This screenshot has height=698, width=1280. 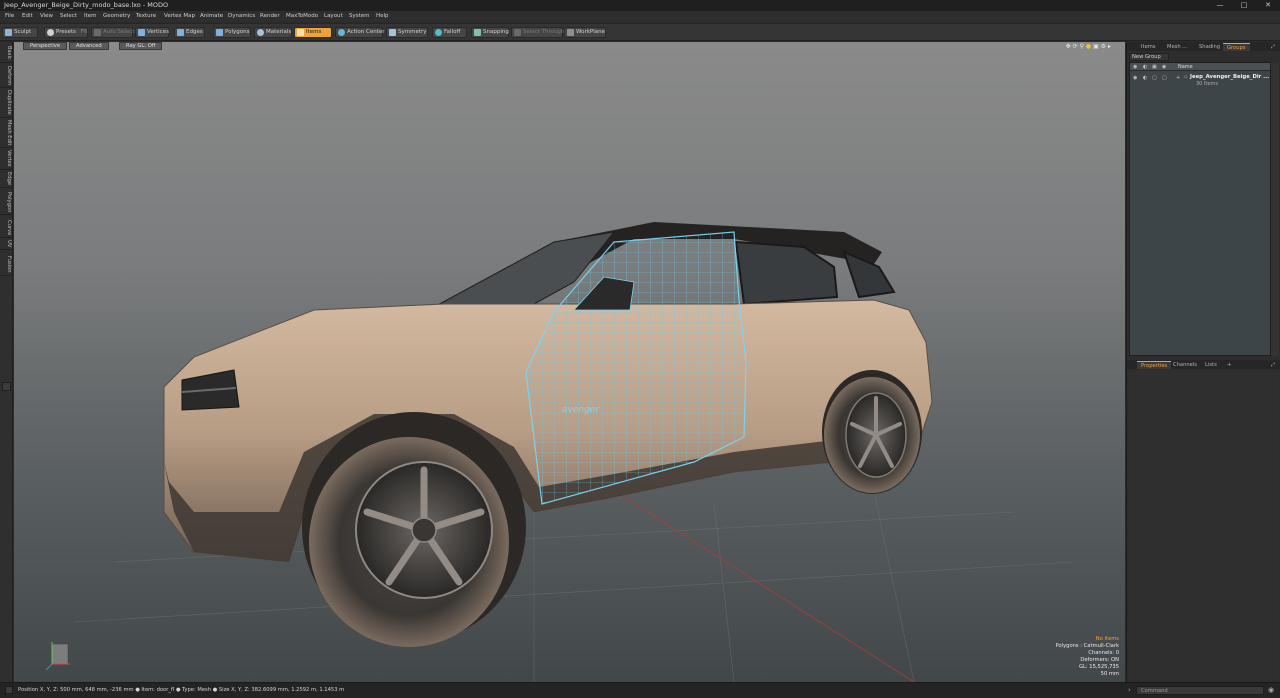 What do you see at coordinates (9, 16) in the screenshot?
I see `menu-file: File` at bounding box center [9, 16].